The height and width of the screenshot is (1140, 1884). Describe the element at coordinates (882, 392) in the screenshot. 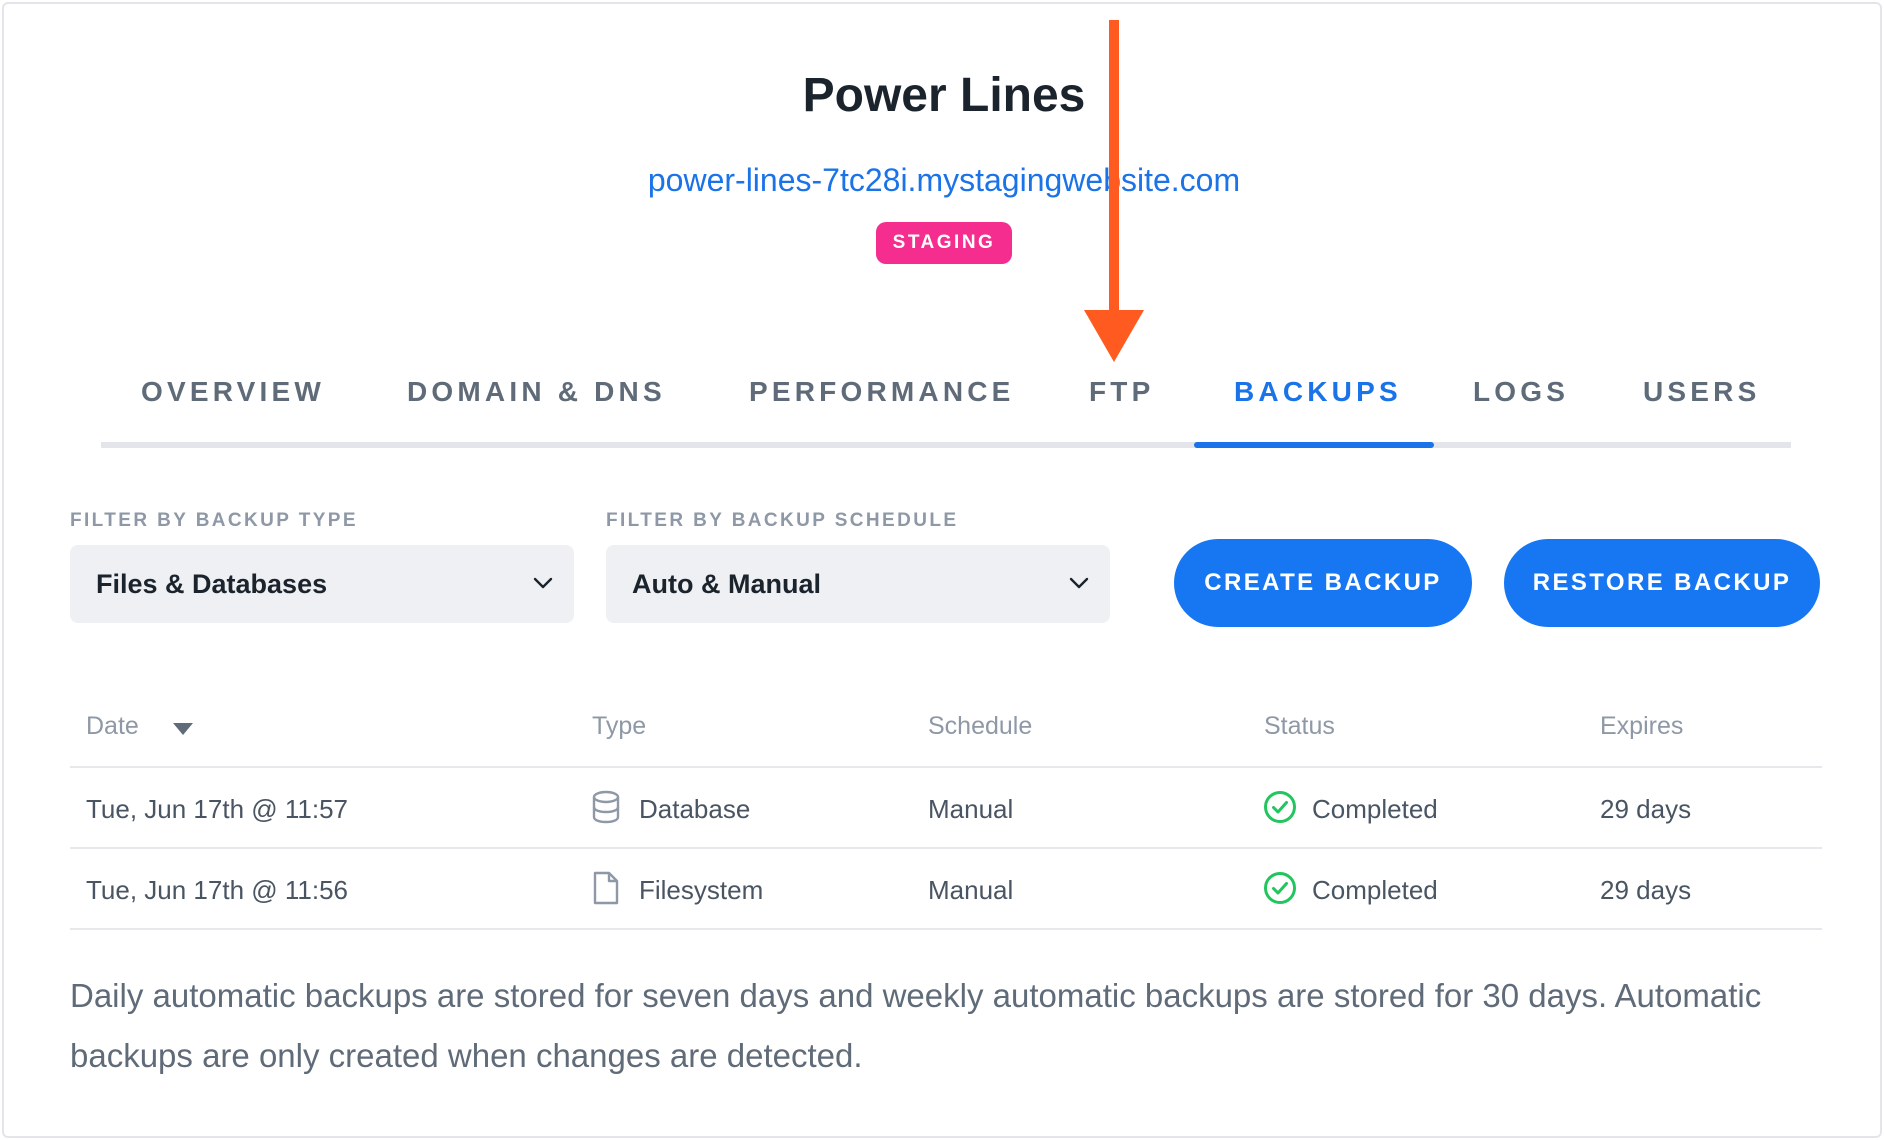

I see `tab-performance: PERFORMANCE` at that location.